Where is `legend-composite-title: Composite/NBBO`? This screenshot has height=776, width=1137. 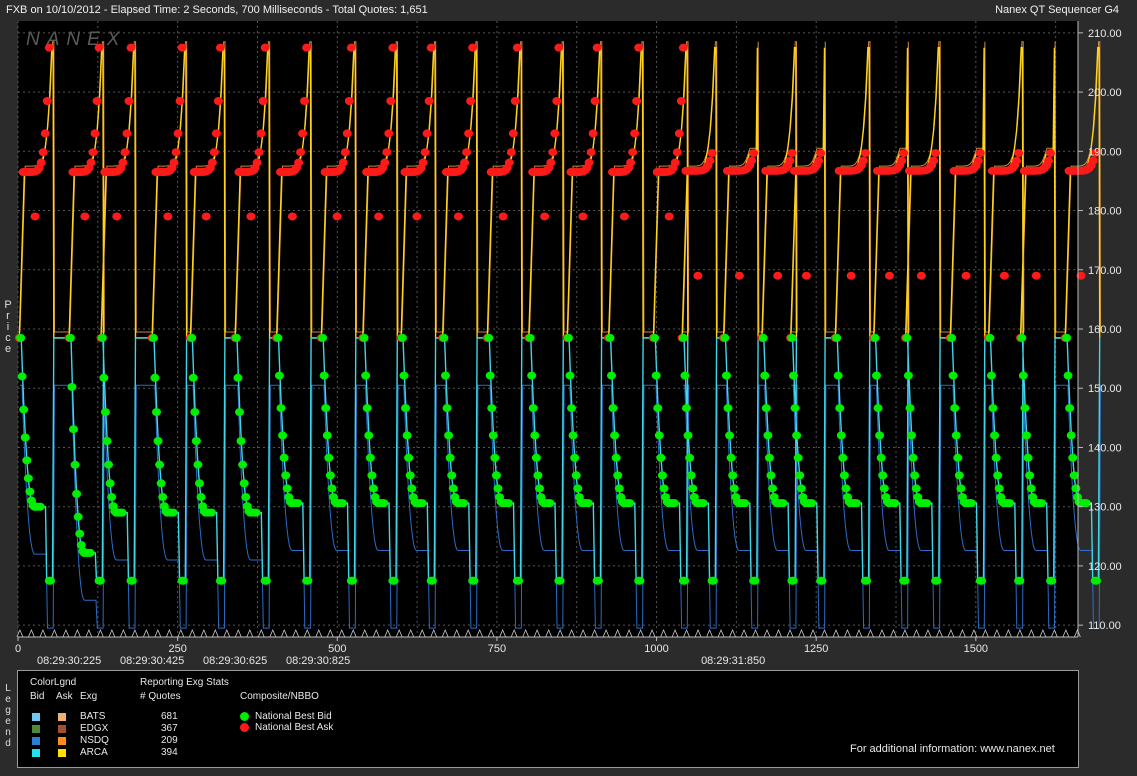
legend-composite-title: Composite/NBBO is located at coordinates (279, 696).